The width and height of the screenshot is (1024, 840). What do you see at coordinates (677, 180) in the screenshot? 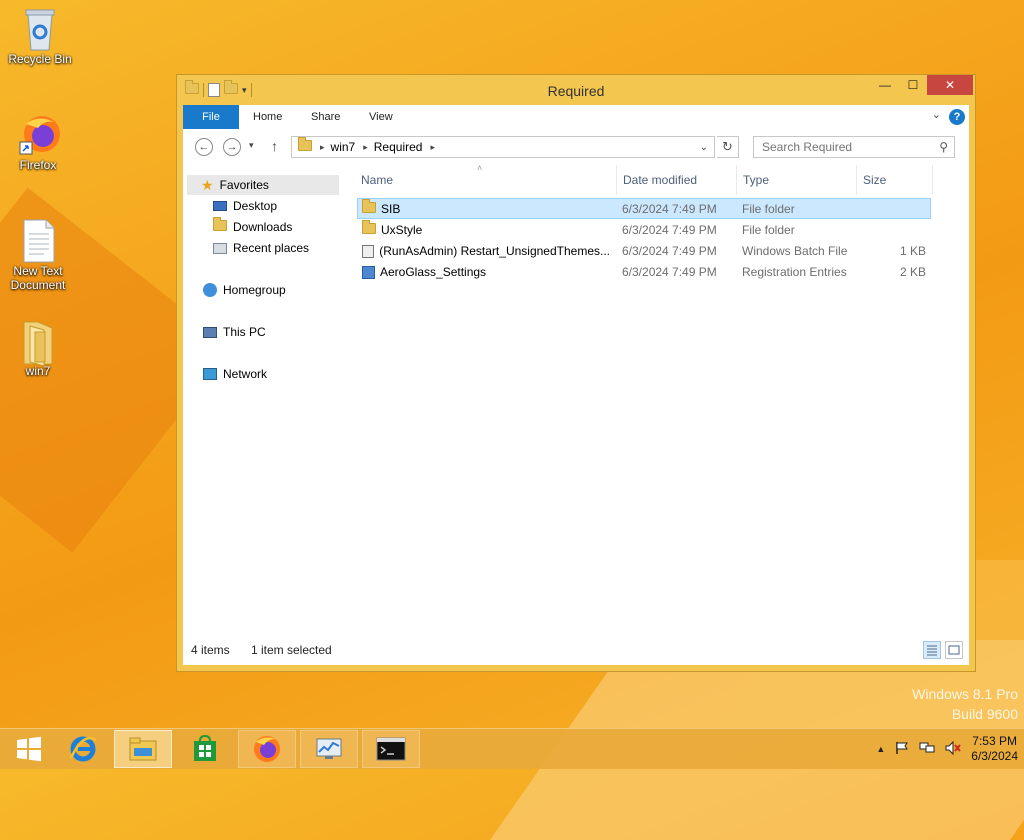
I see `column-header-date: Date modified` at bounding box center [677, 180].